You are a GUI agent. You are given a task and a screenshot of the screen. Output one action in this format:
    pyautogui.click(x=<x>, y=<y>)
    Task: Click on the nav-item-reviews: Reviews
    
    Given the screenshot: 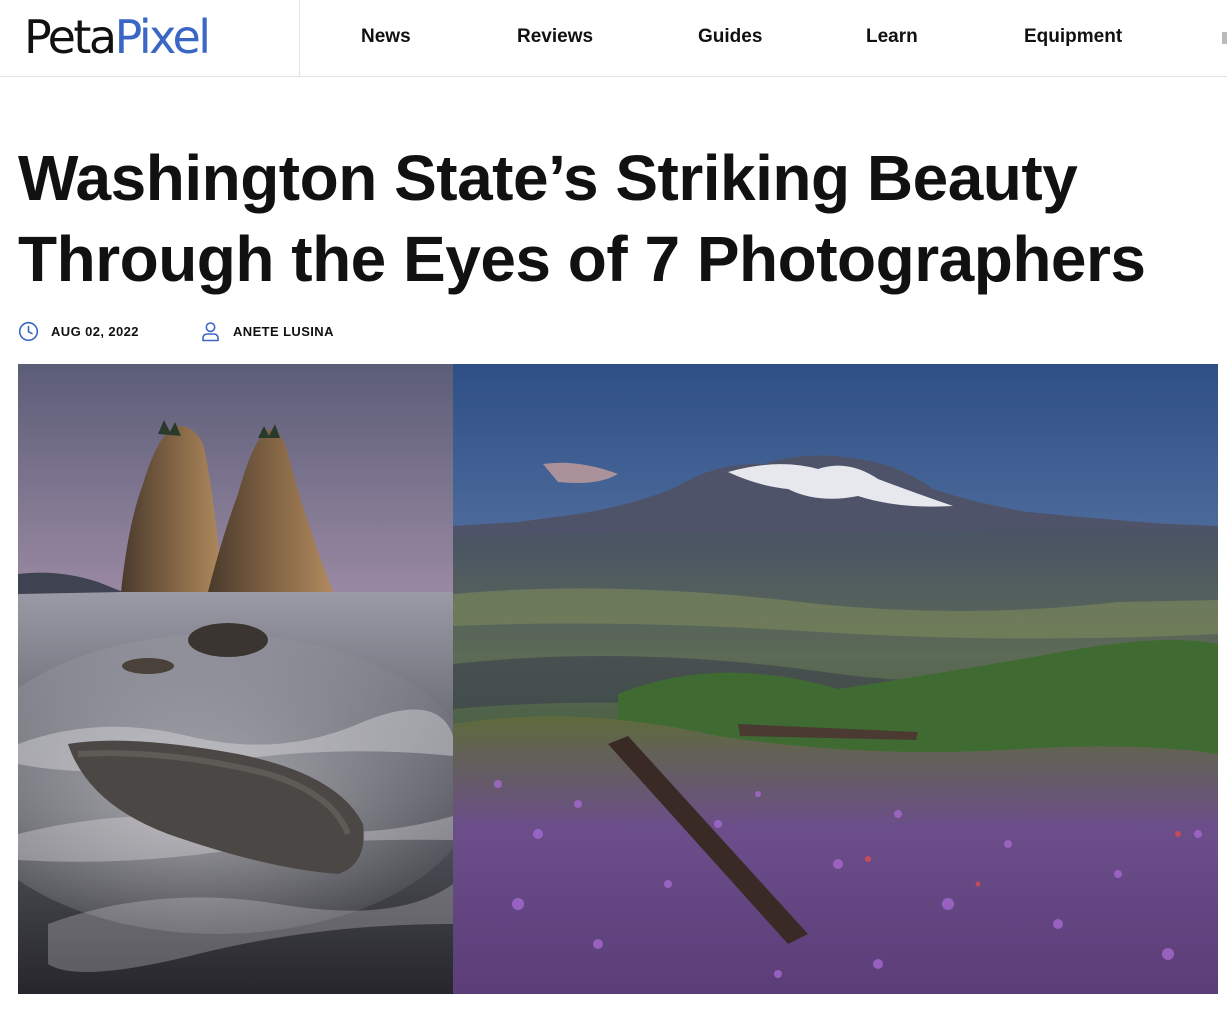 What is the action you would take?
    pyautogui.click(x=555, y=37)
    